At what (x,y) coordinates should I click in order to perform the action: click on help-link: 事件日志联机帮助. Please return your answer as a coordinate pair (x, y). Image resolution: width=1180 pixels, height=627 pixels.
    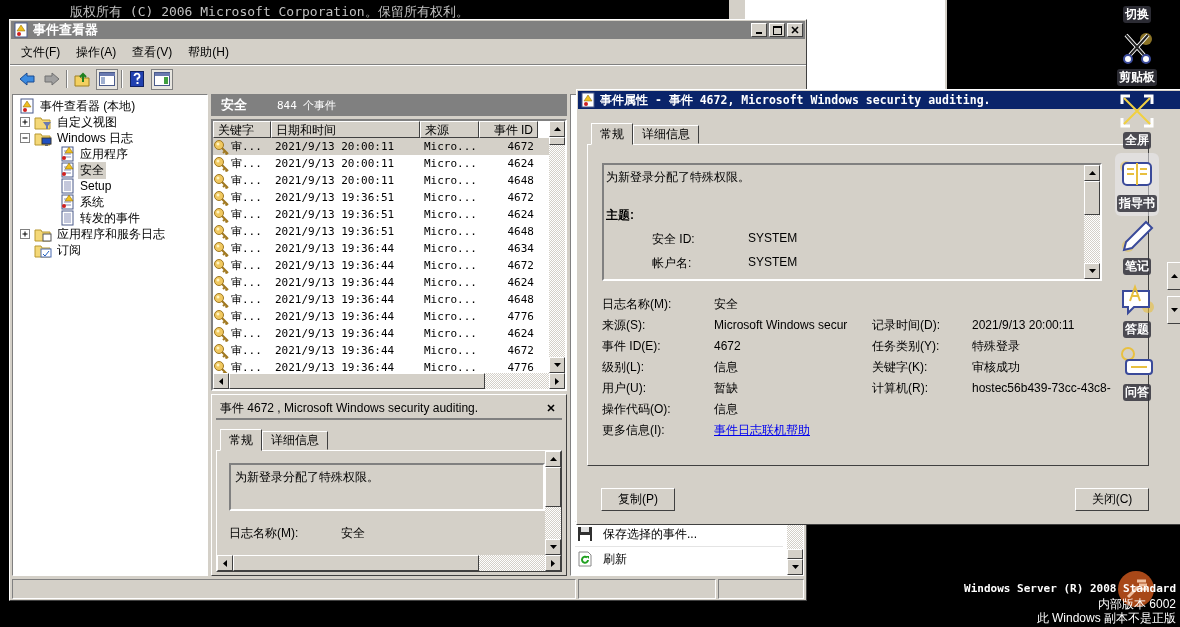
    Looking at the image, I should click on (793, 430).